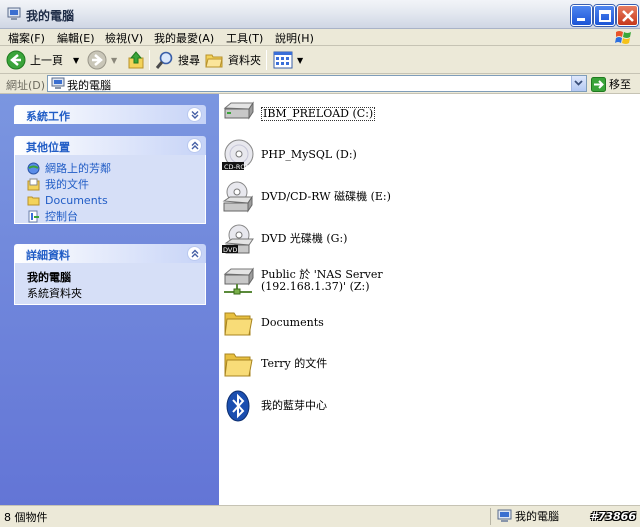  Describe the element at coordinates (26, 517) in the screenshot. I see `status-object-count: 8 個物件` at that location.